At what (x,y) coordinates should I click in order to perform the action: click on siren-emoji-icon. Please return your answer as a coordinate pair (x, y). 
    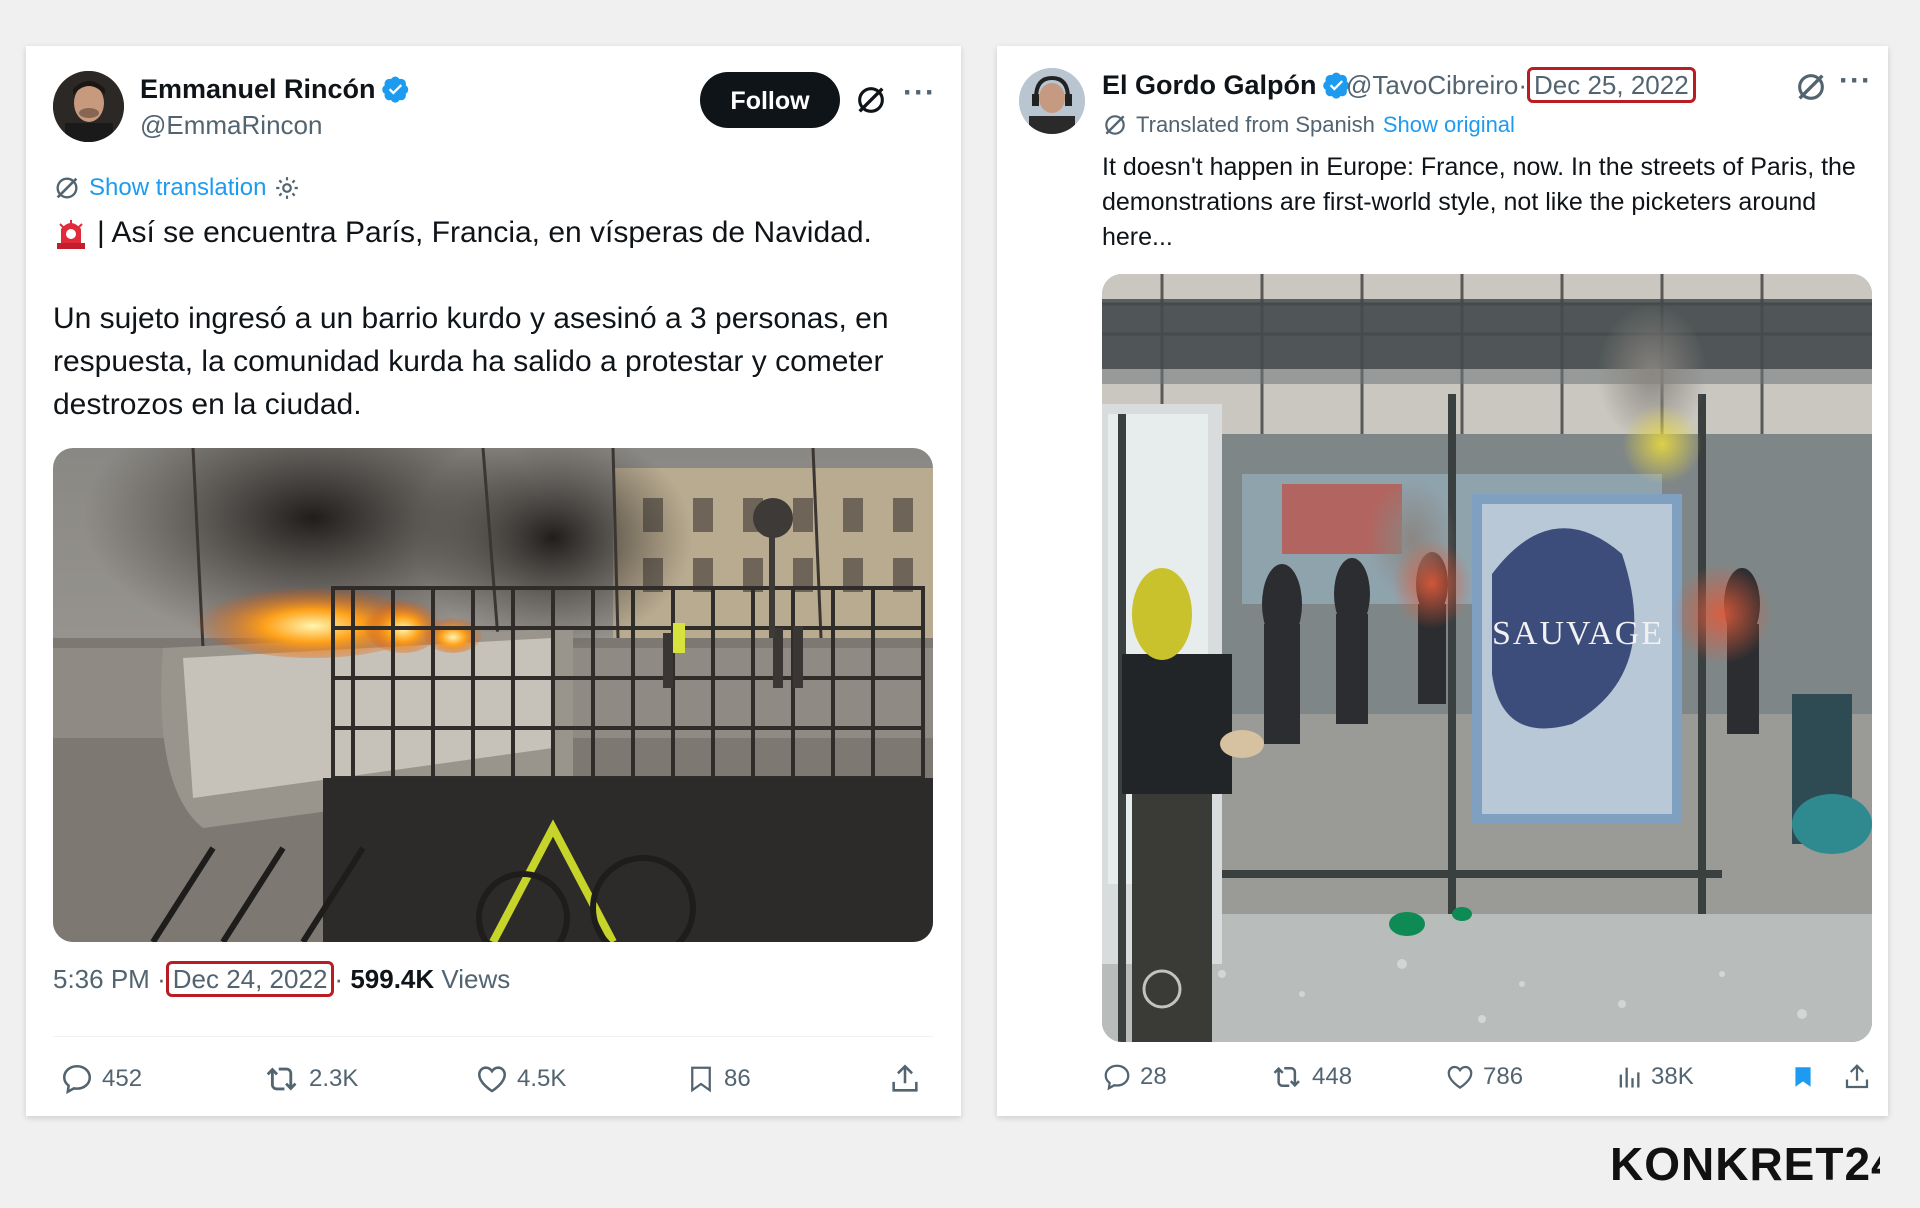
    Looking at the image, I should click on (71, 234).